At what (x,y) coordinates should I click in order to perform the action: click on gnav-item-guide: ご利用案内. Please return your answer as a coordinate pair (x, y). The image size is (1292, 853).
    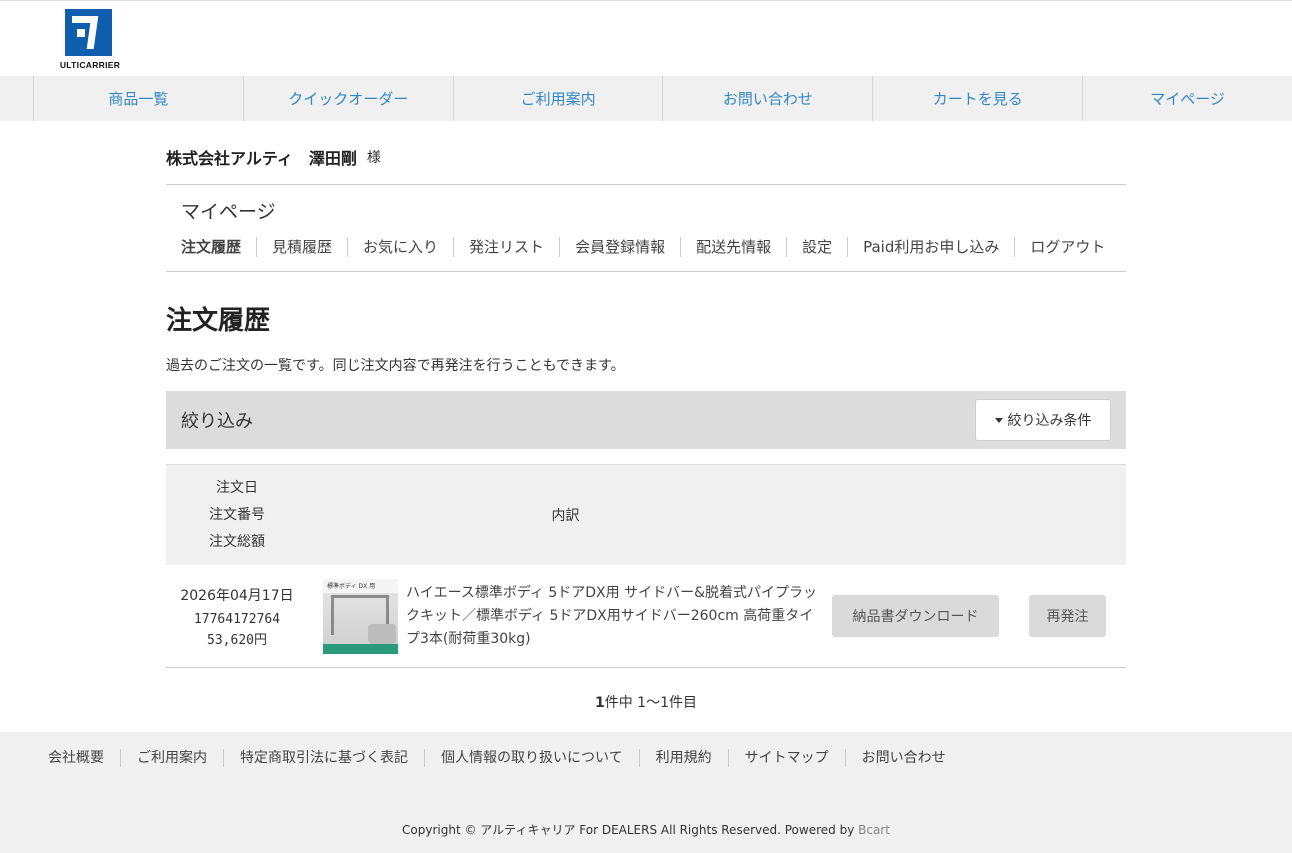
    Looking at the image, I should click on (557, 98).